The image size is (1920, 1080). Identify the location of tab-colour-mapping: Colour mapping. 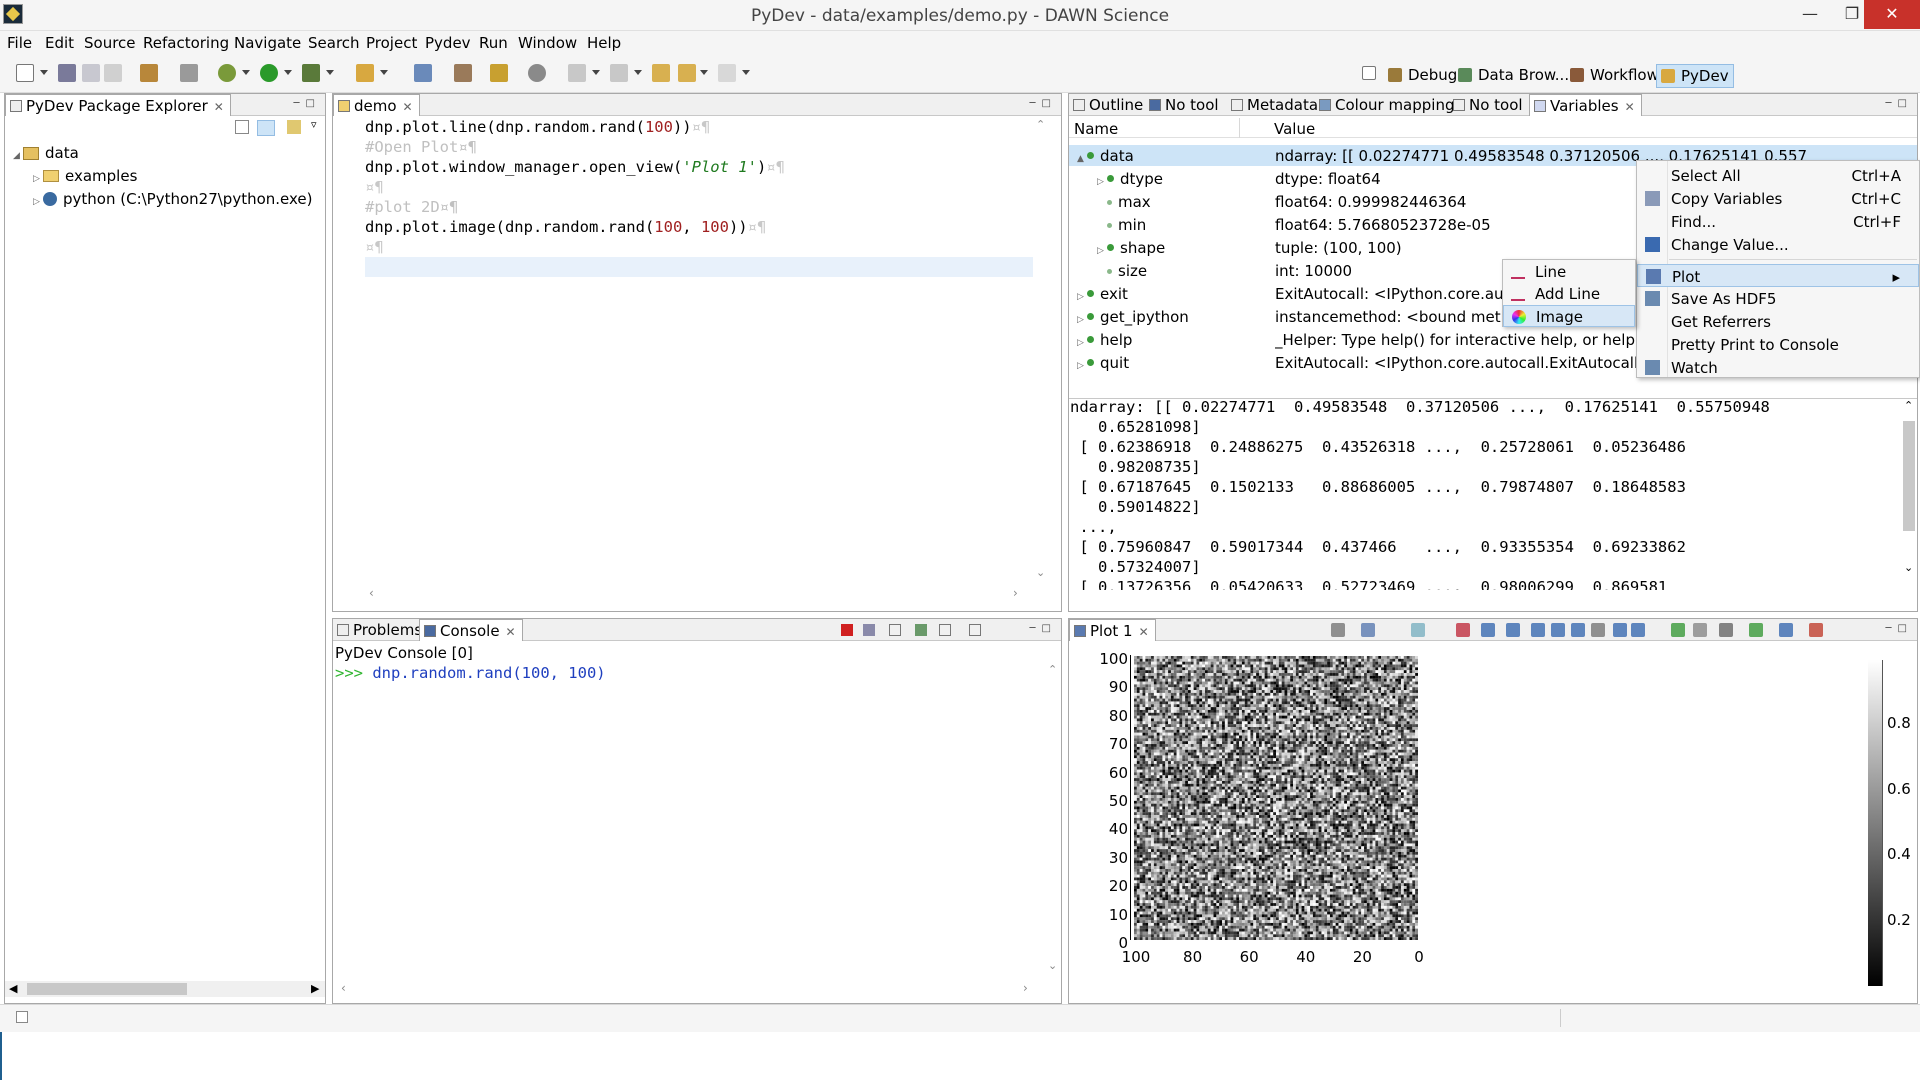
(1387, 105).